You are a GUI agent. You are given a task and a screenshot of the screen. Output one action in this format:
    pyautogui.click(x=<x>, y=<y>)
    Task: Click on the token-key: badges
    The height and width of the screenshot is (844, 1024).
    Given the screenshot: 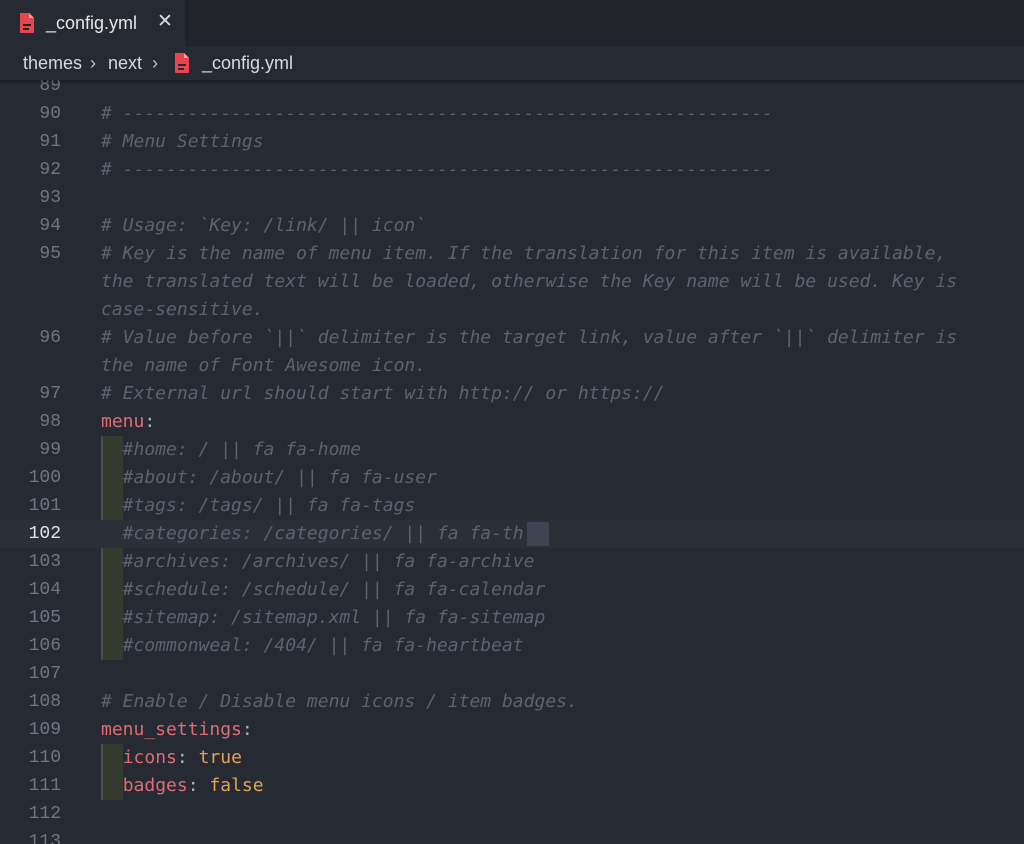 What is the action you would take?
    pyautogui.click(x=155, y=785)
    